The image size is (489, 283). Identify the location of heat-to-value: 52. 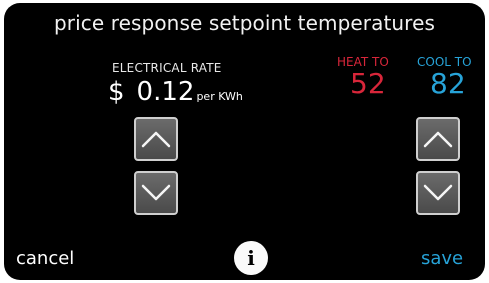
(368, 83).